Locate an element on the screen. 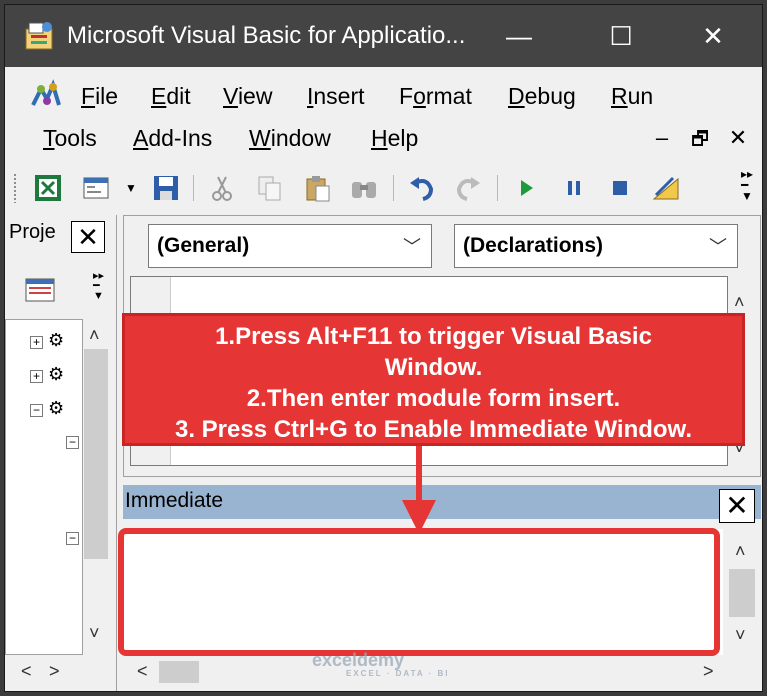  project-tree: + ⚙ + ⚙ − ⚙ − − is located at coordinates (44, 487).